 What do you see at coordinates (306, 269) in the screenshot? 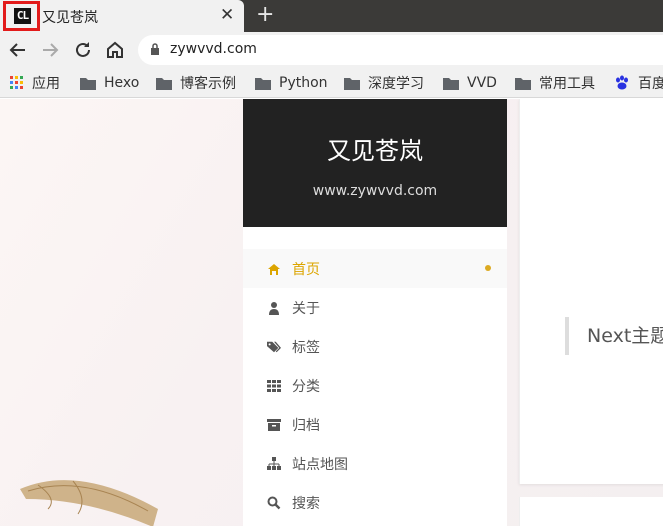
I see `menu-item-label: 首页` at bounding box center [306, 269].